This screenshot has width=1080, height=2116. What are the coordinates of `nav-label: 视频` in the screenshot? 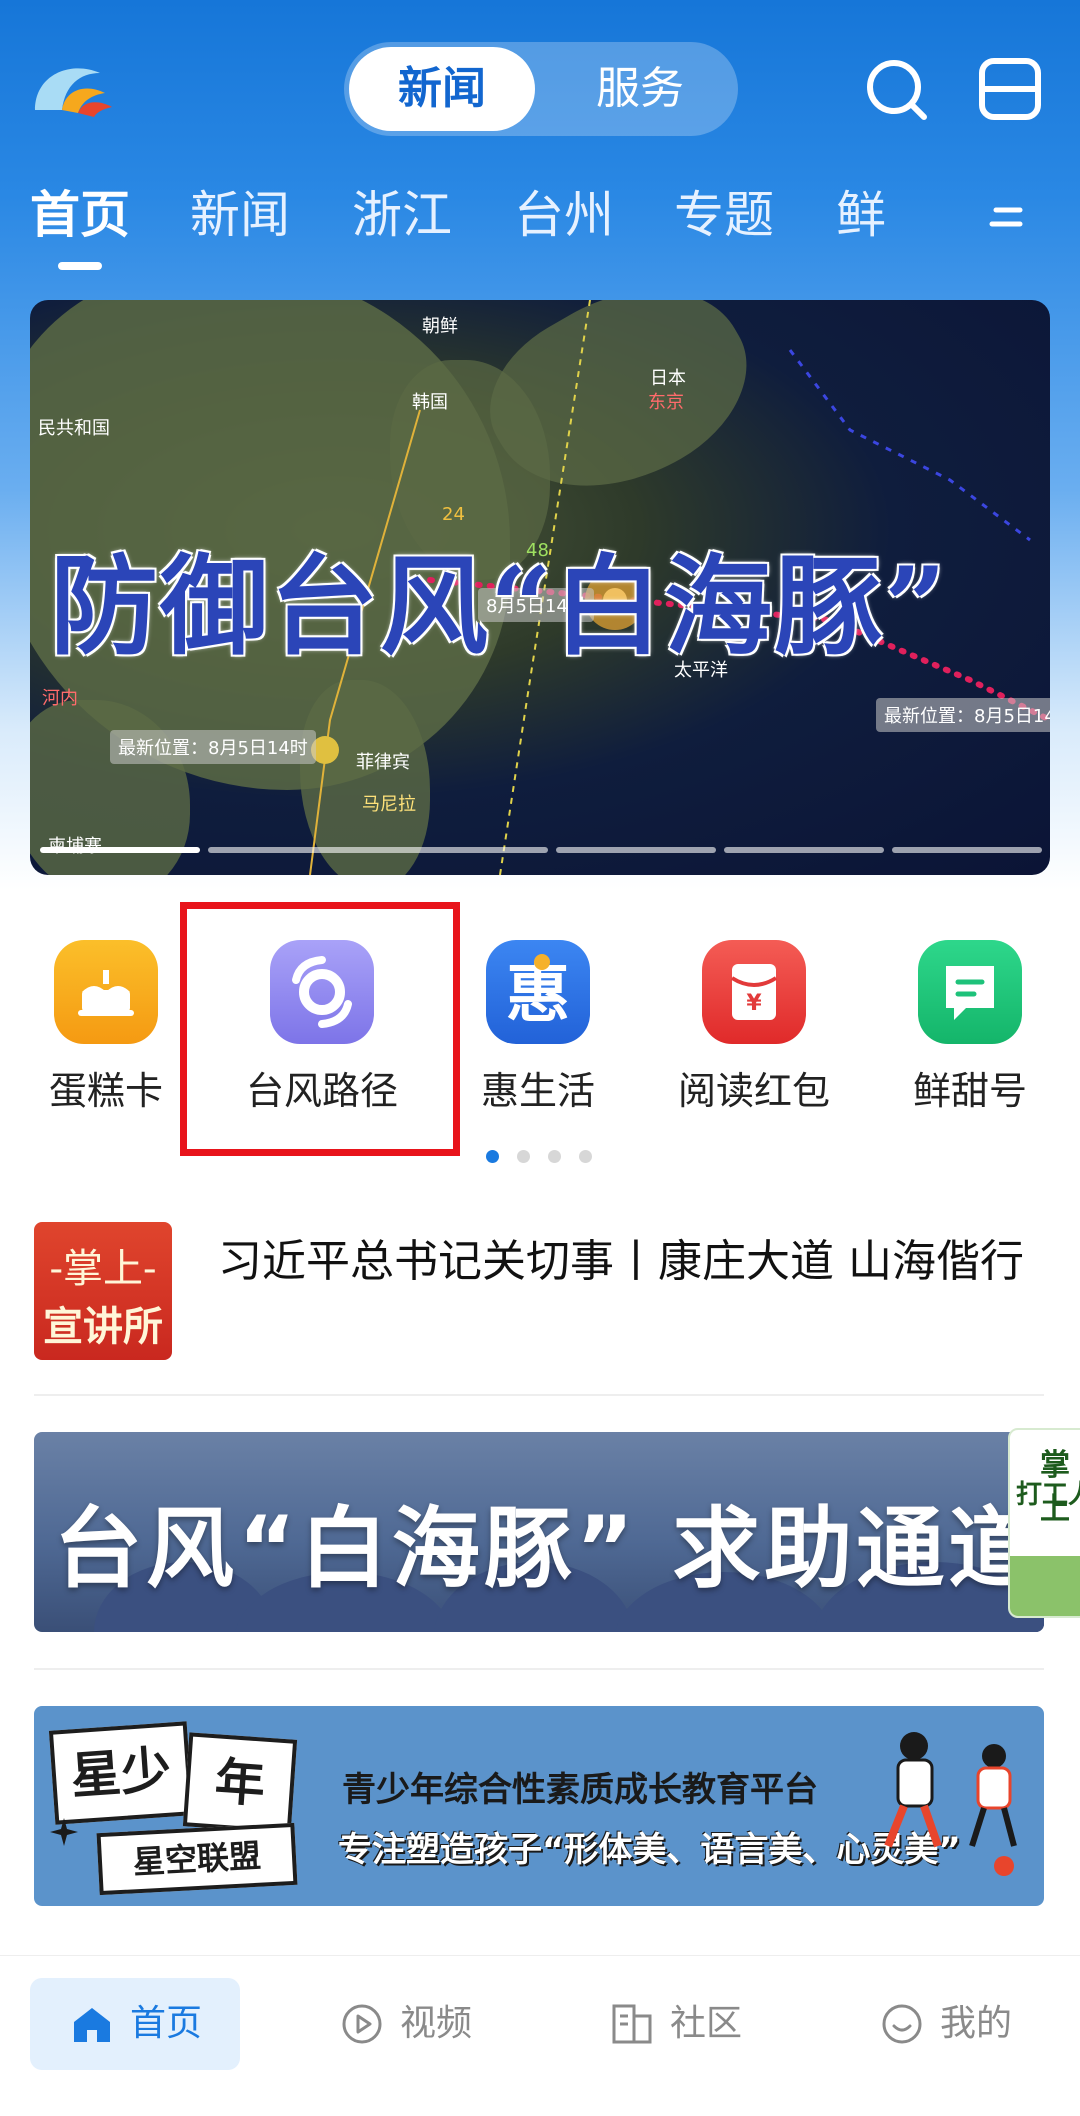 It's located at (436, 2023).